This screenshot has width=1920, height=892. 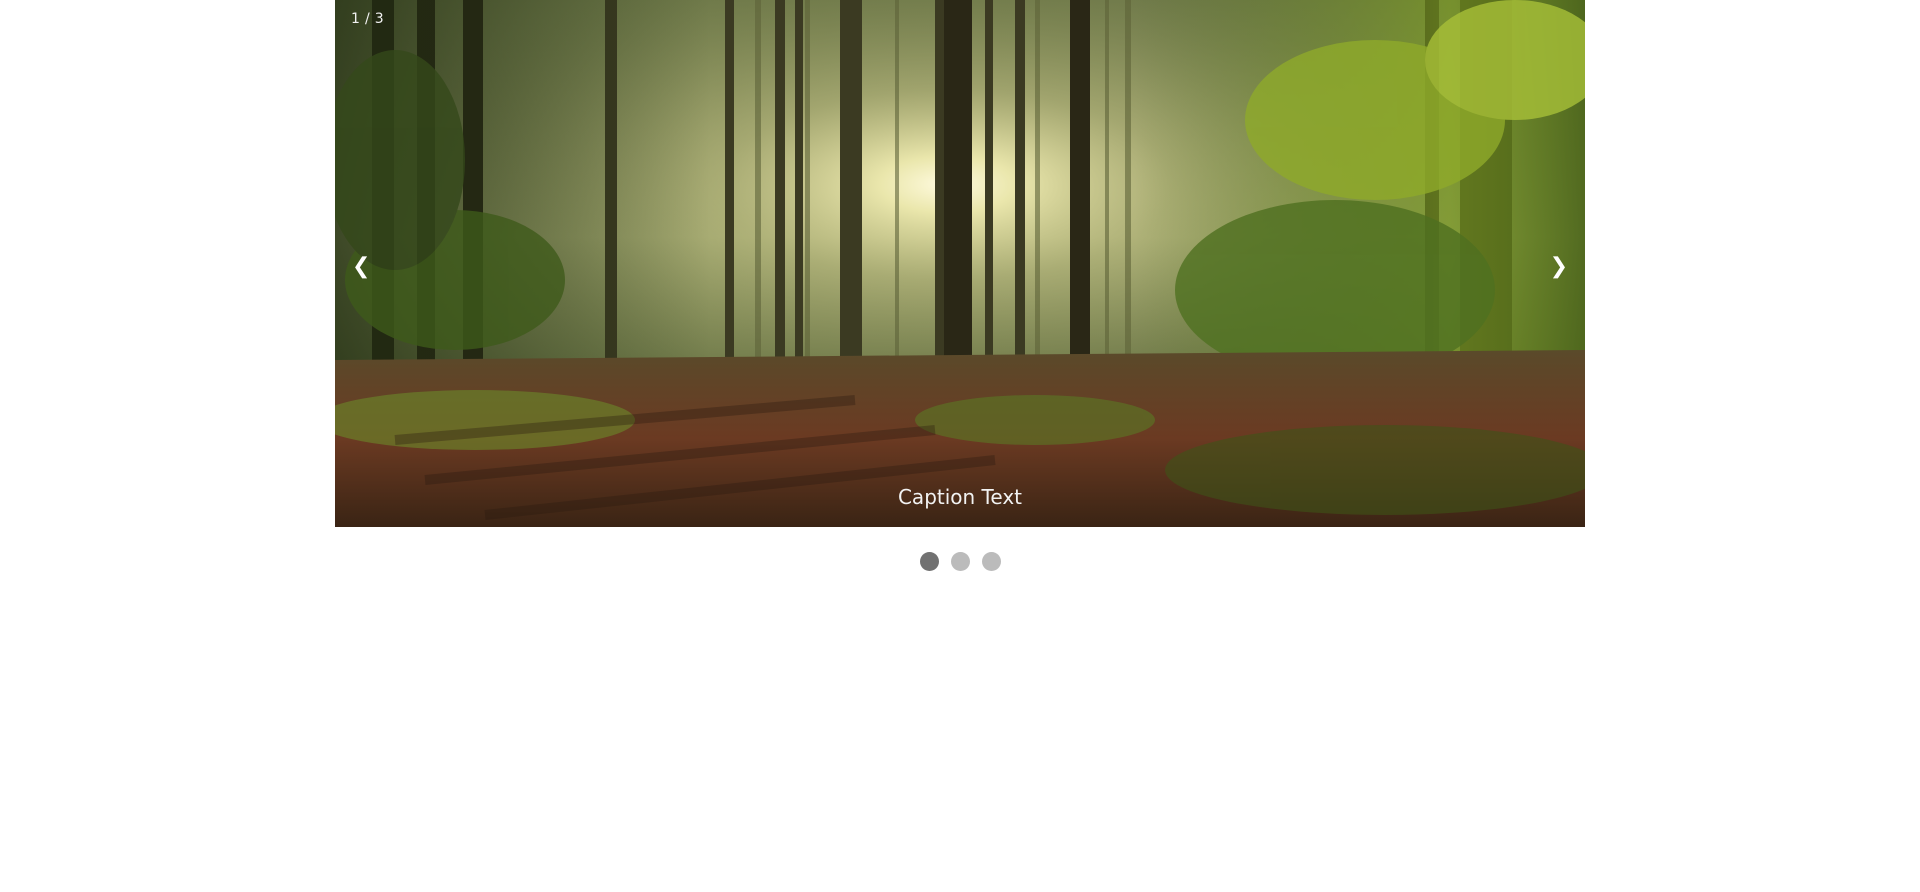 I want to click on previous-slide-button: ❮, so click(x=361, y=267).